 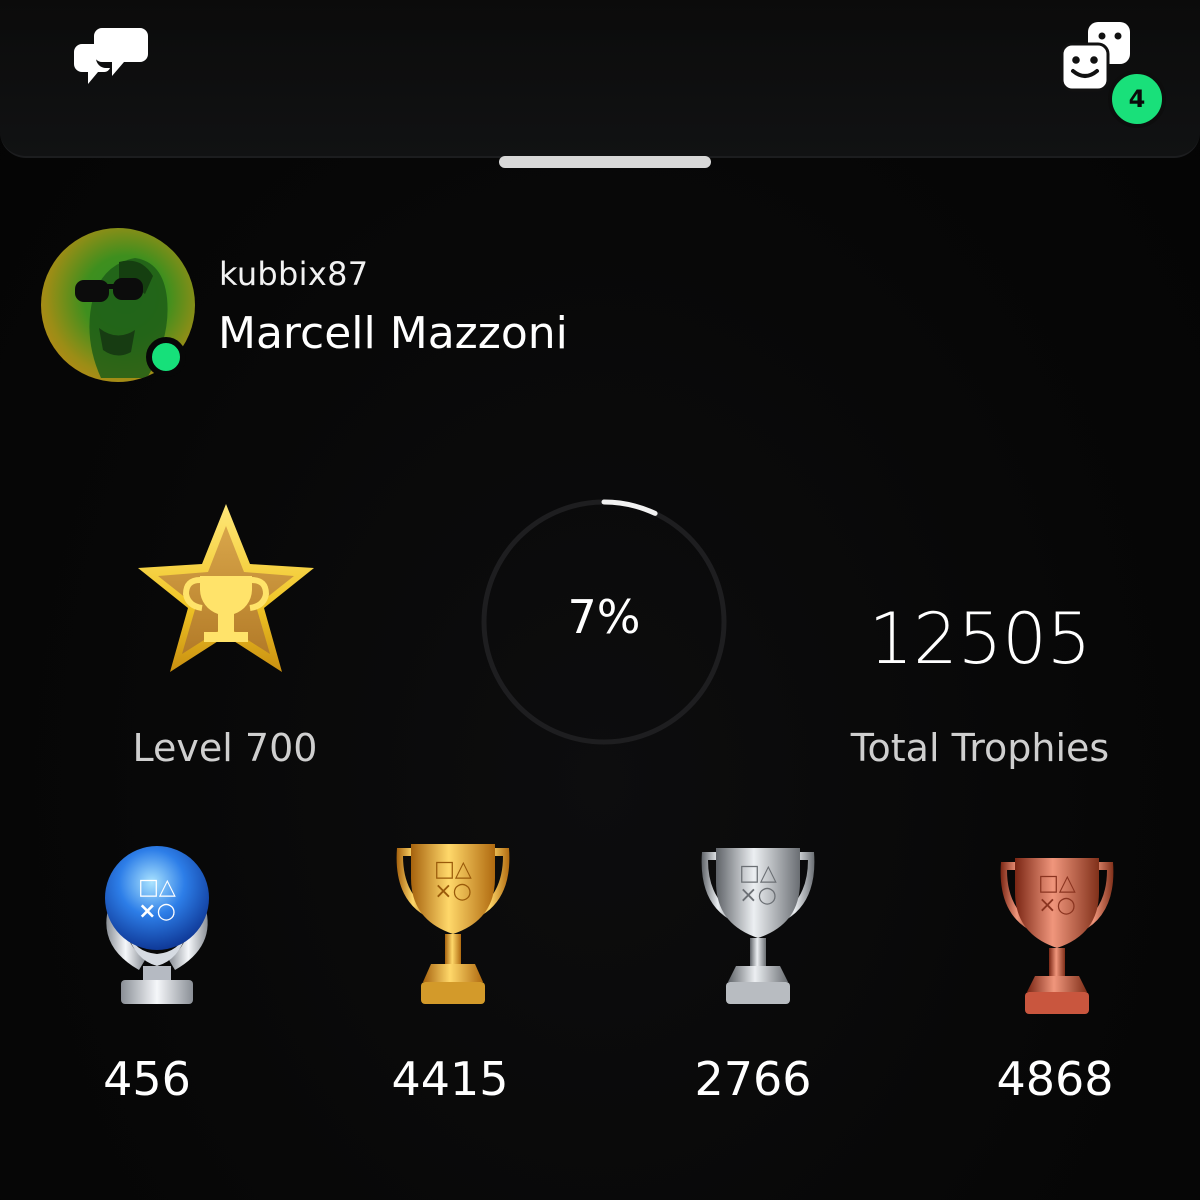 I want to click on chat-bubbles-icon, so click(x=112, y=56).